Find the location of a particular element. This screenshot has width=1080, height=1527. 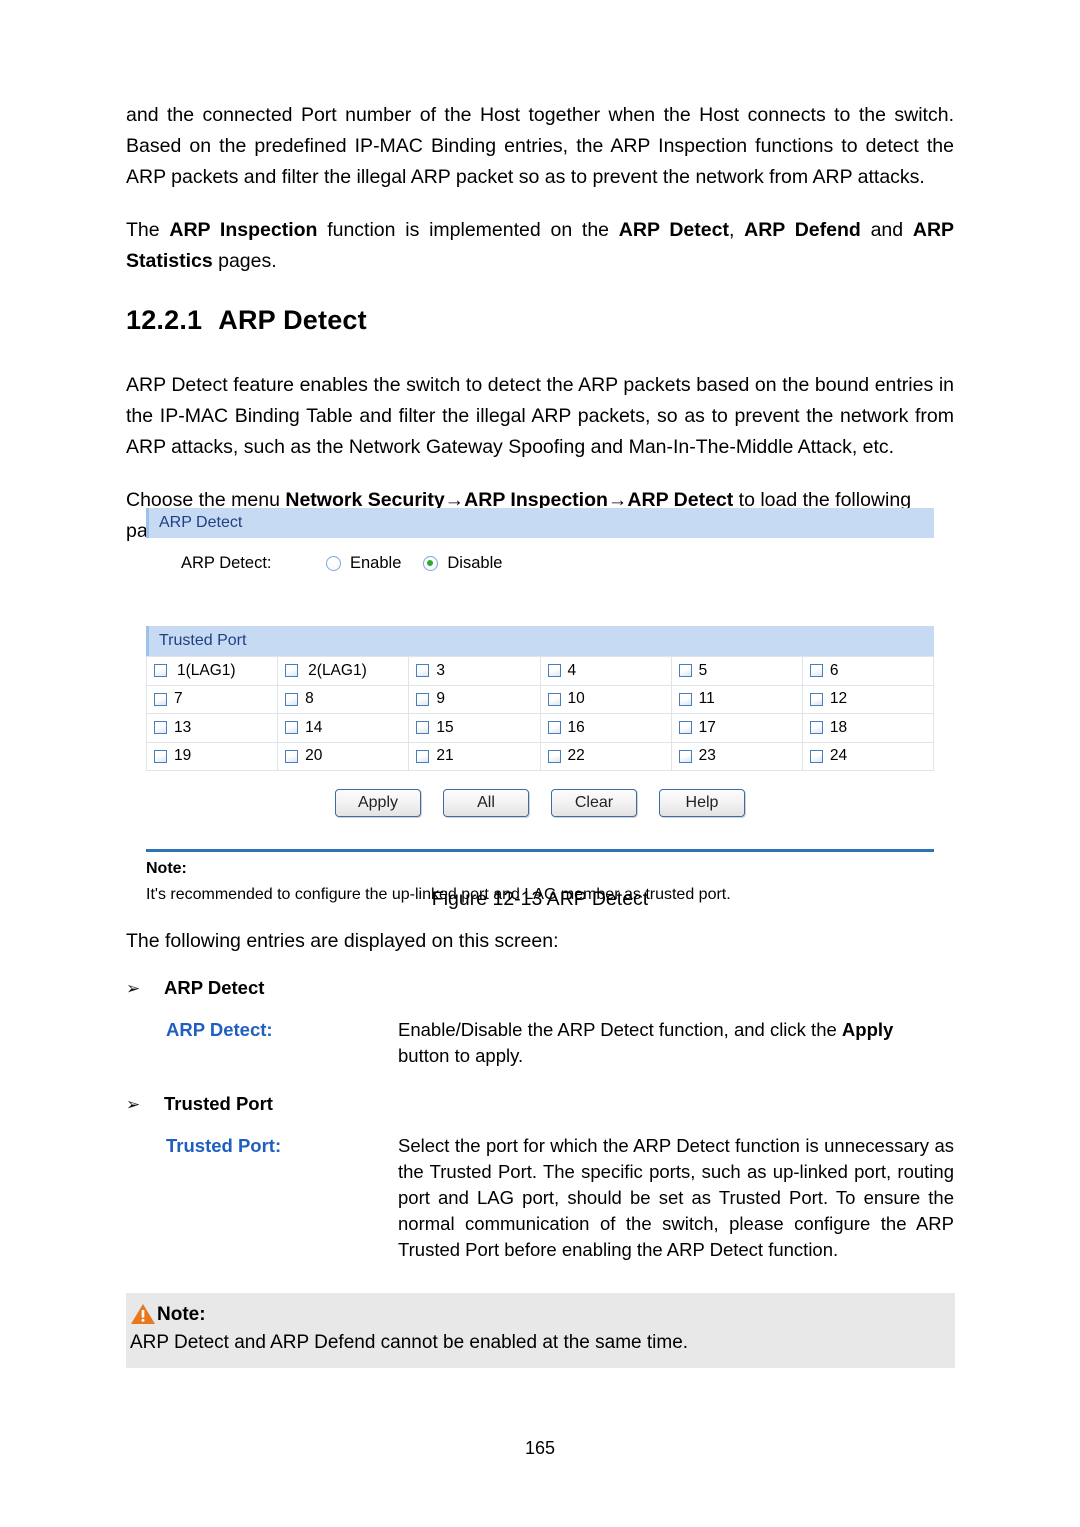

port-checkbox-cell: 21 is located at coordinates (475, 756).